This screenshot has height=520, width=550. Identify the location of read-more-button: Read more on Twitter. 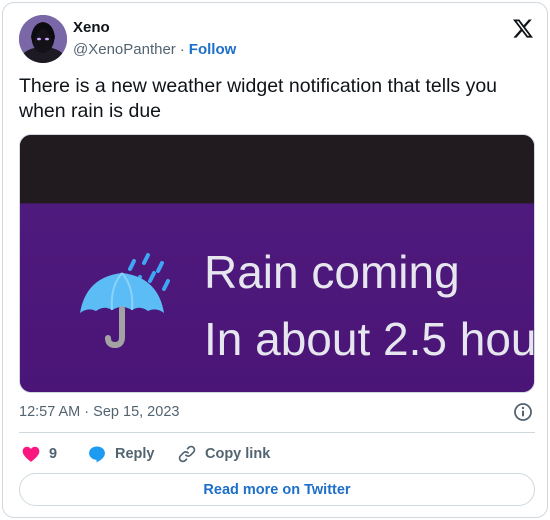
(277, 489).